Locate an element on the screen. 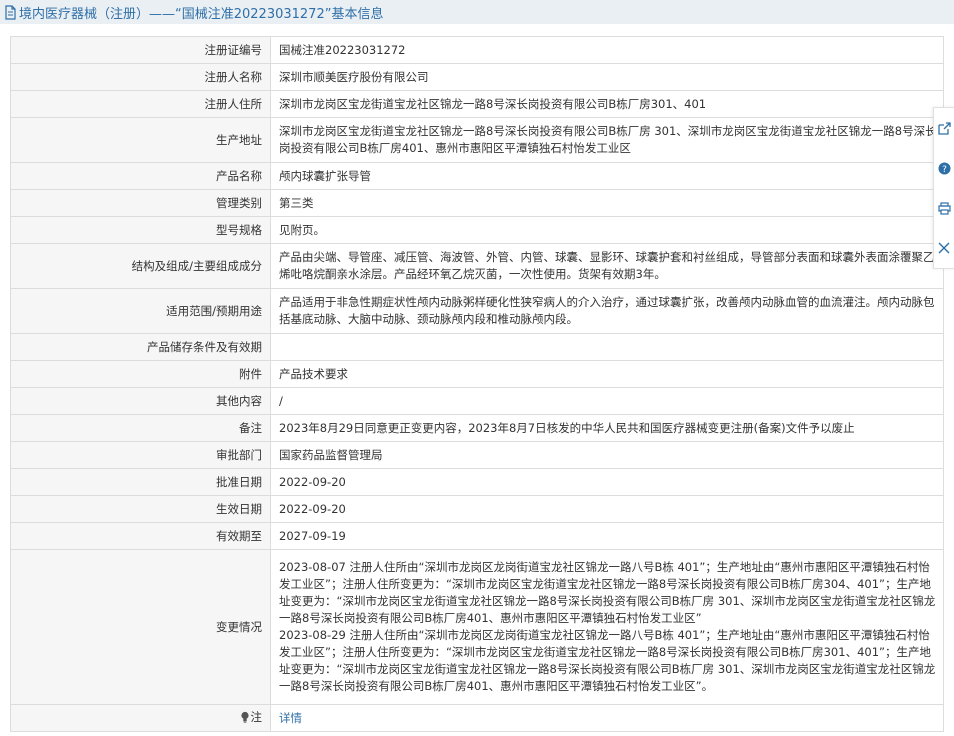  table-row: 产品名称 颅内球囊扩张导管 is located at coordinates (477, 176).